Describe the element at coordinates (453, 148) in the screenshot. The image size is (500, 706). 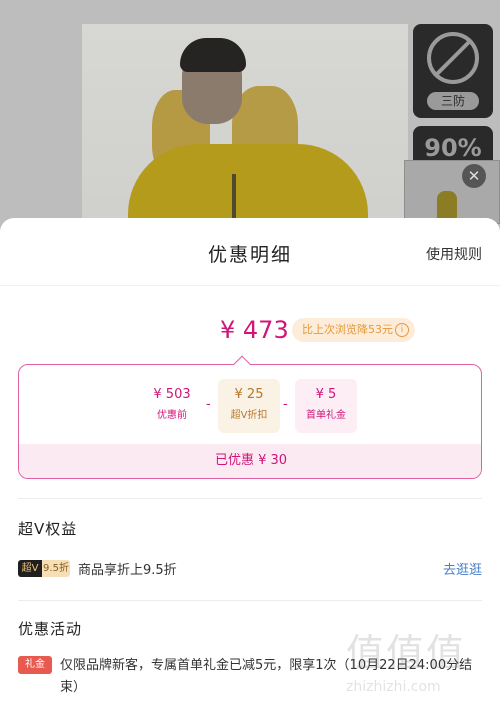
I see `badge-percent-text: 90%` at that location.